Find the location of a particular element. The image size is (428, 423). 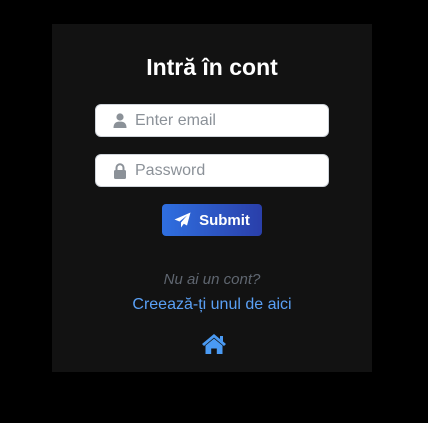

password-field-container is located at coordinates (212, 170).